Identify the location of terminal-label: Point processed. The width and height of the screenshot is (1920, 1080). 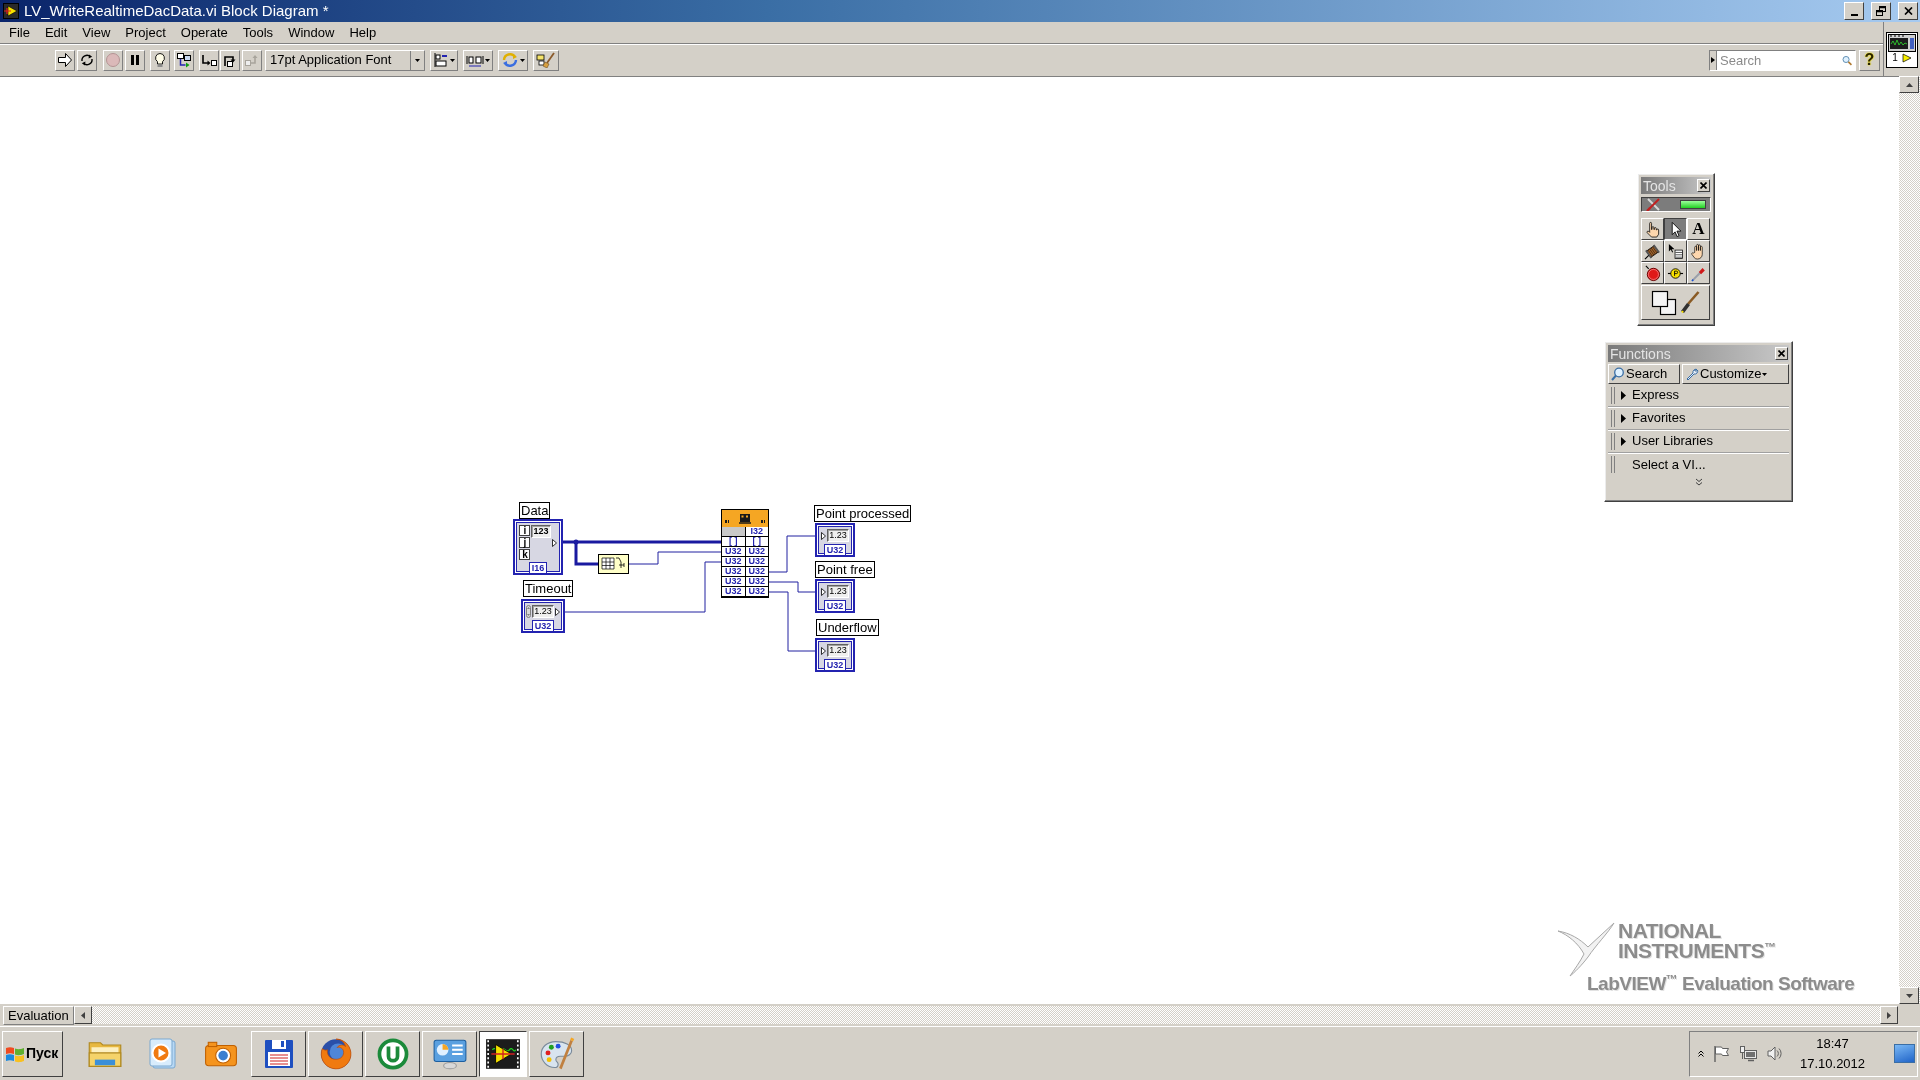
(863, 513).